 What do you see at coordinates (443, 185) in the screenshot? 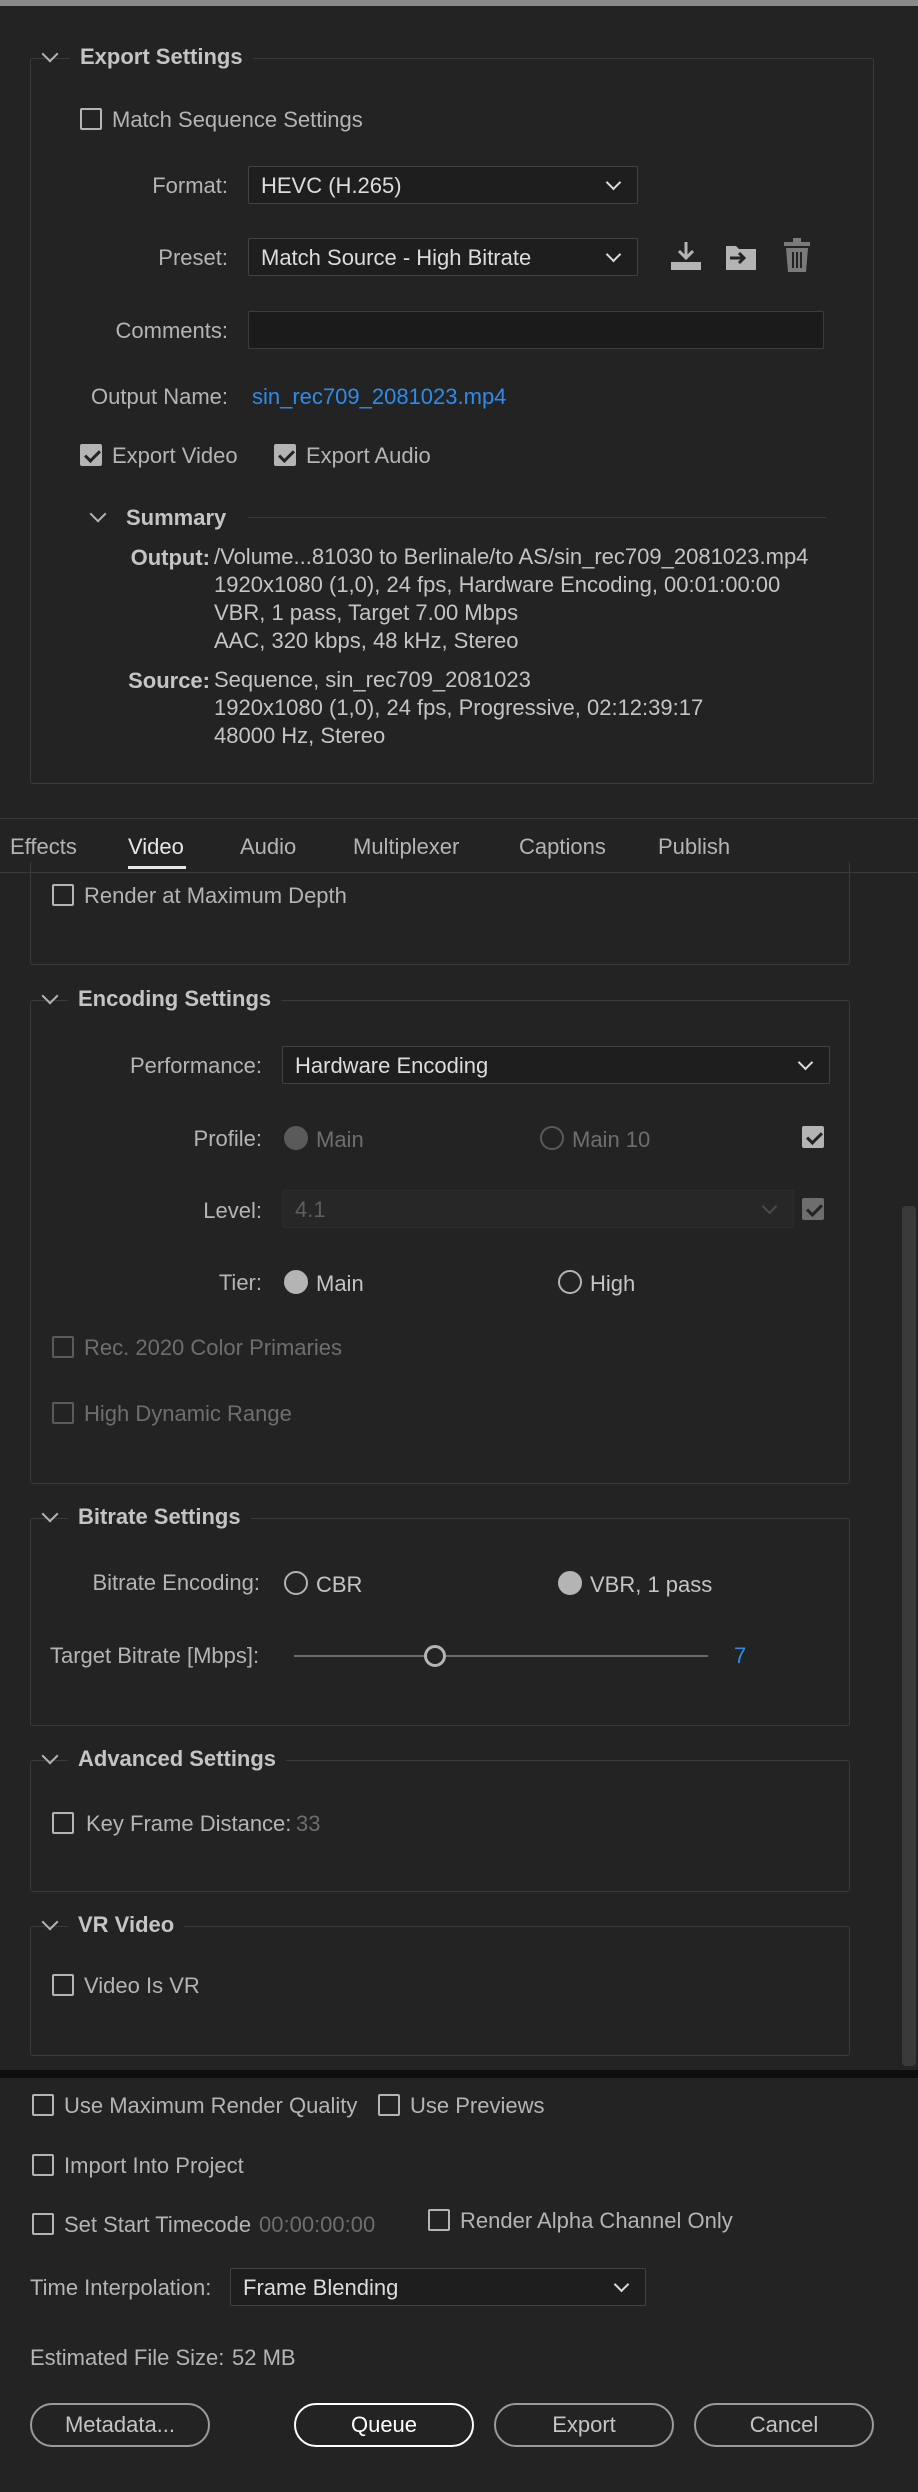
I see `format-select: HEVC (H.265)` at bounding box center [443, 185].